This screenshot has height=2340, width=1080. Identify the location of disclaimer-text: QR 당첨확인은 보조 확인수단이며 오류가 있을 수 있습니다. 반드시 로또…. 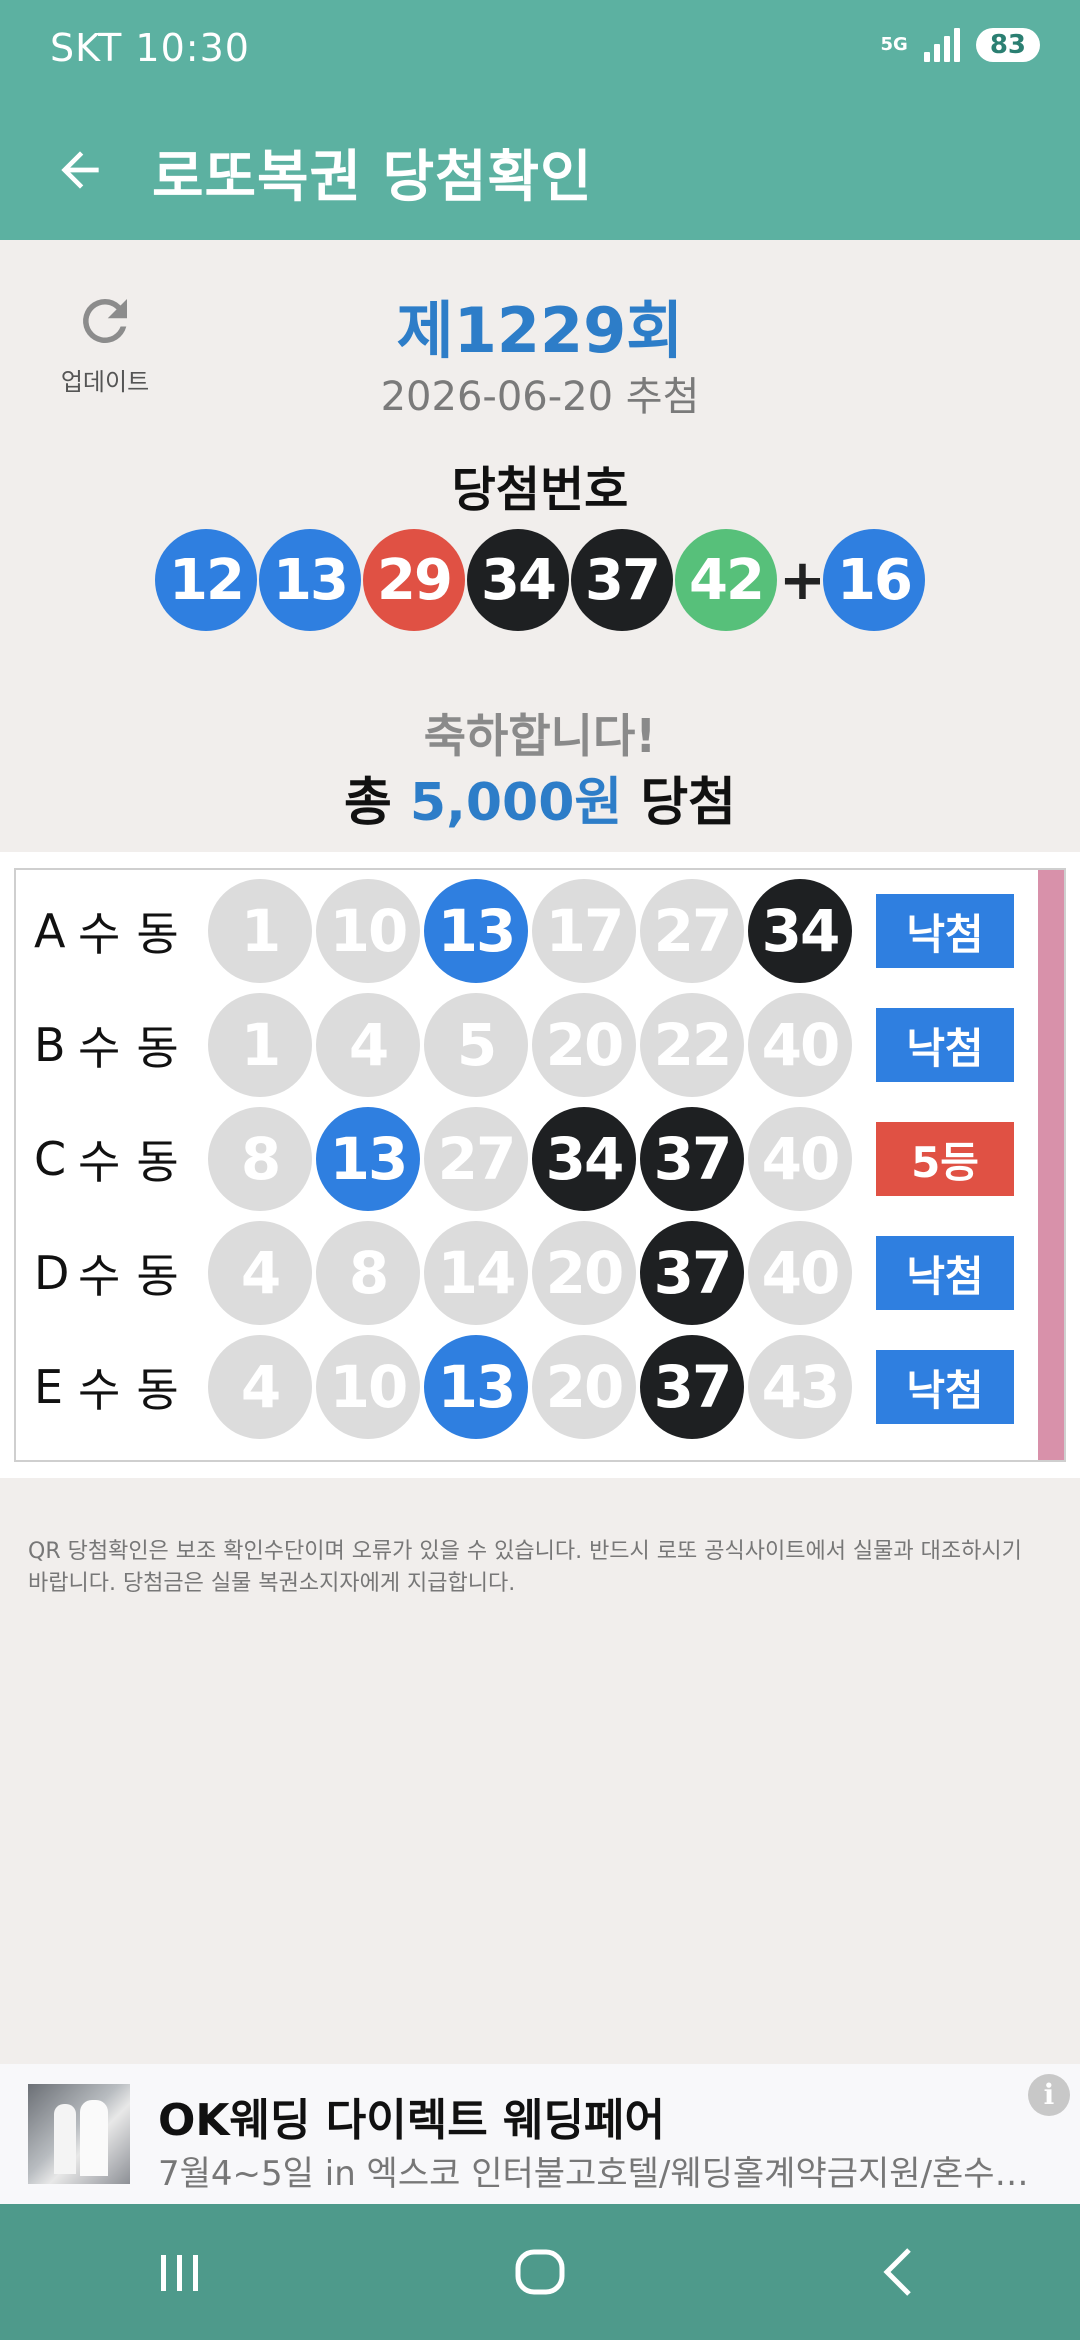
(525, 1567).